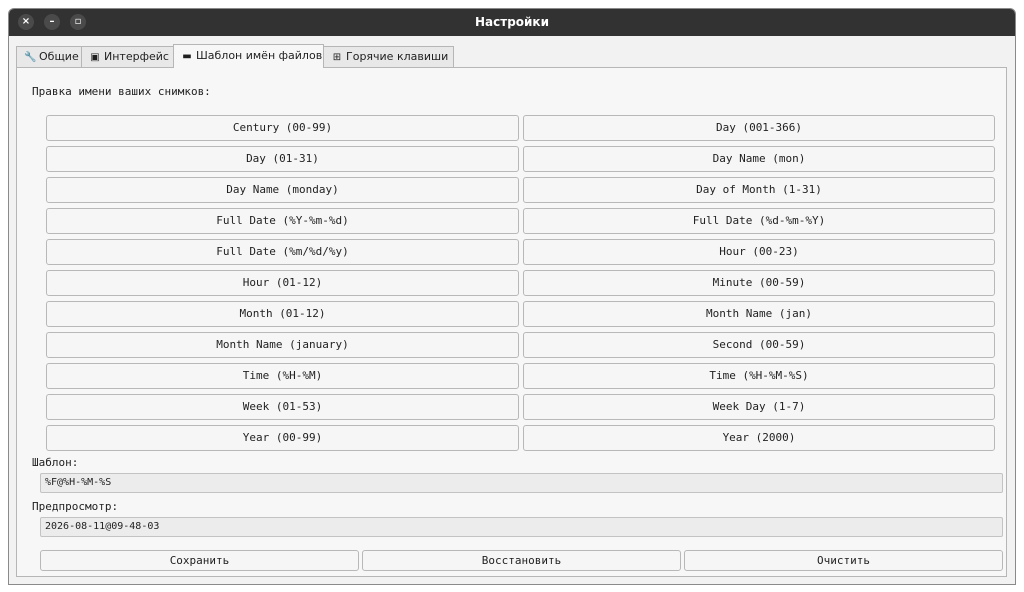 Image resolution: width=1024 pixels, height=592 pixels. I want to click on format-button: Century (00-99), so click(282, 128).